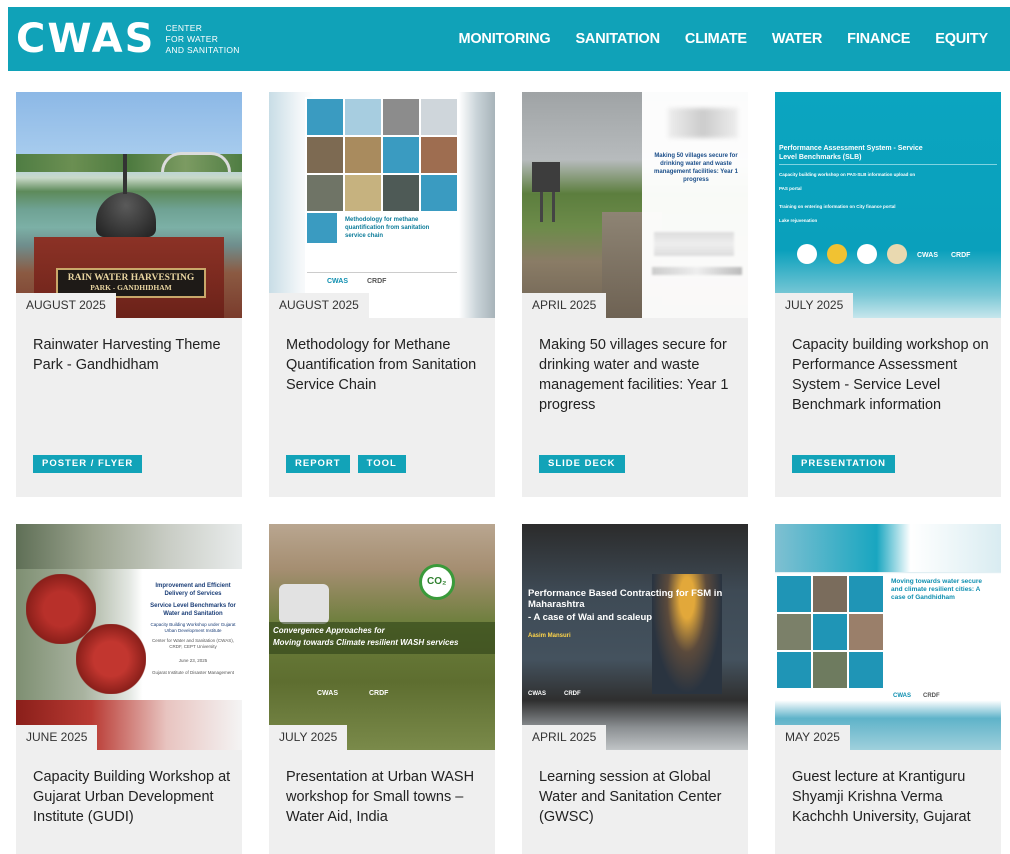  I want to click on image-slide-text: Gujarat Institute of Disaster Management, so click(193, 672).